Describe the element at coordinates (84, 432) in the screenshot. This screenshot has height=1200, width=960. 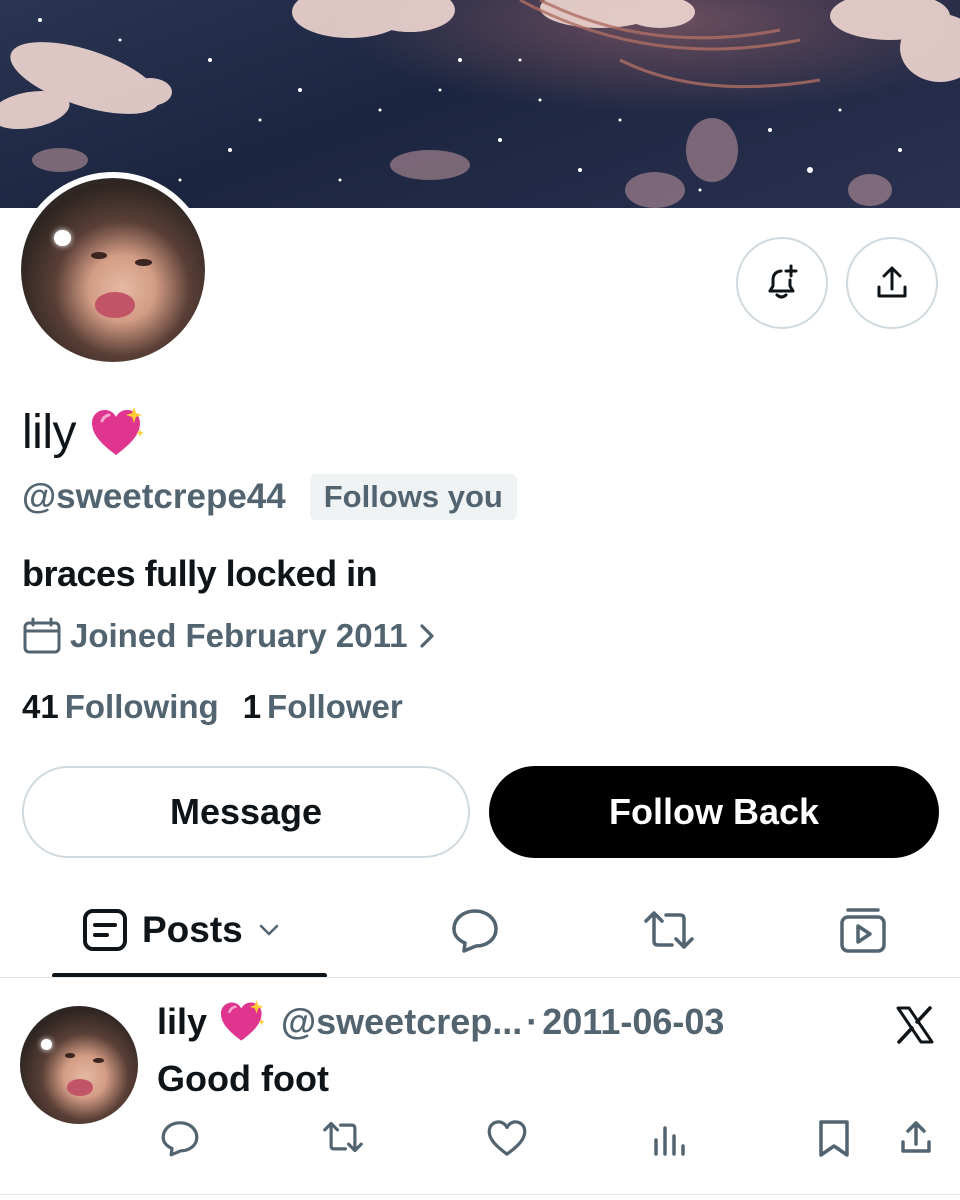
I see `display-name: lily` at that location.